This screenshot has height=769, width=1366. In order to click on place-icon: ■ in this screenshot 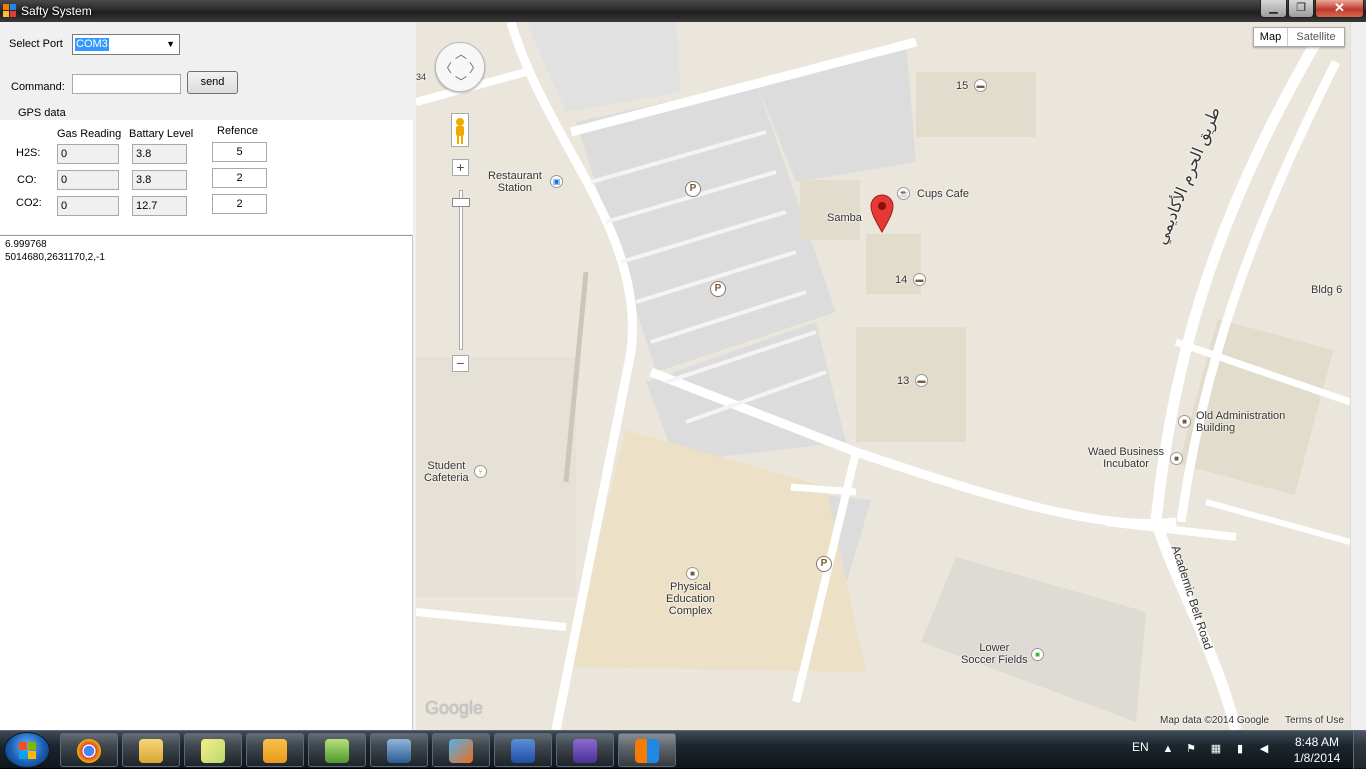, I will do `click(692, 573)`.